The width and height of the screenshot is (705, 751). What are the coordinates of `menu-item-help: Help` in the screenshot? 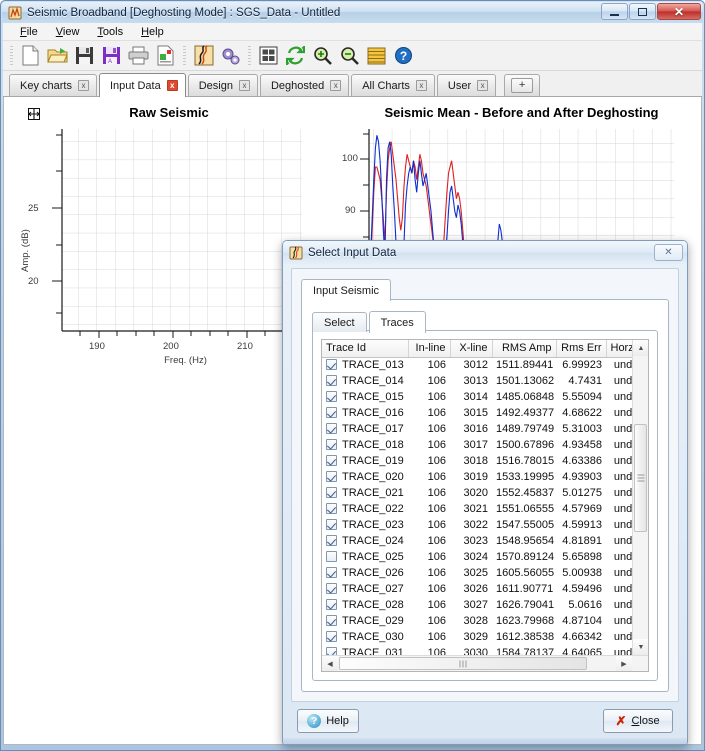 It's located at (152, 32).